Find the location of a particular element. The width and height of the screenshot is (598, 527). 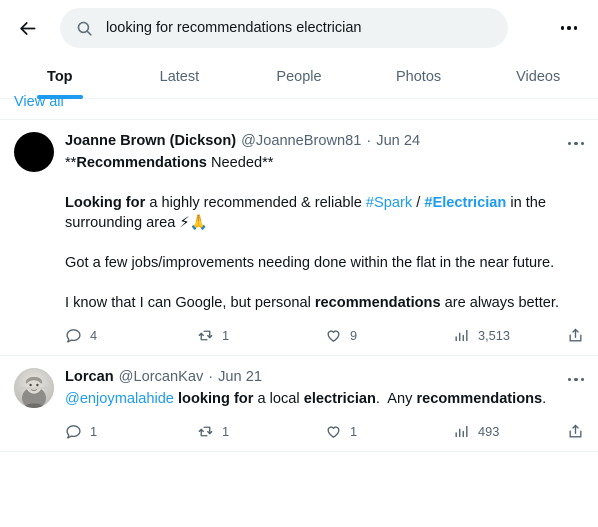

reply-button: 4 is located at coordinates (131, 335).